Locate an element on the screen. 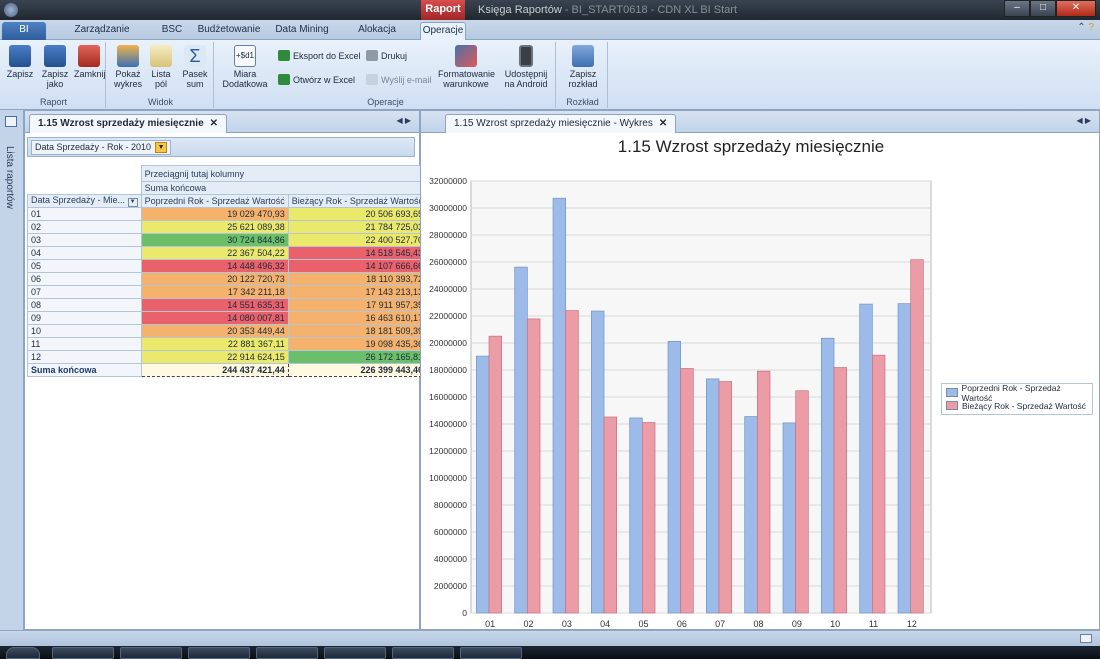  previous-year-value: 14 551 635,31 is located at coordinates (214, 305).